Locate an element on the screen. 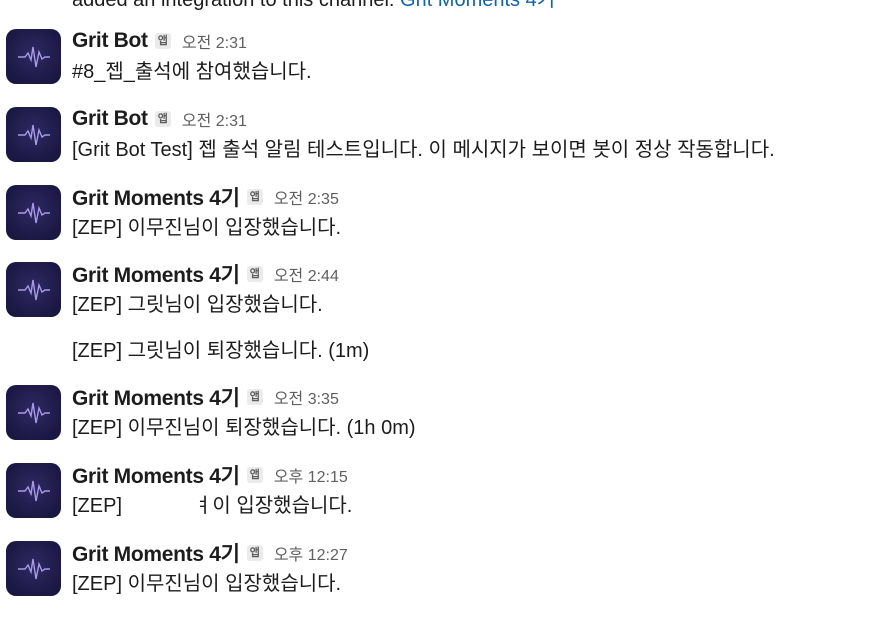 This screenshot has width=879, height=617. message-text: [ZEP] ㅕ이 입장했습니다. is located at coordinates (212, 506).